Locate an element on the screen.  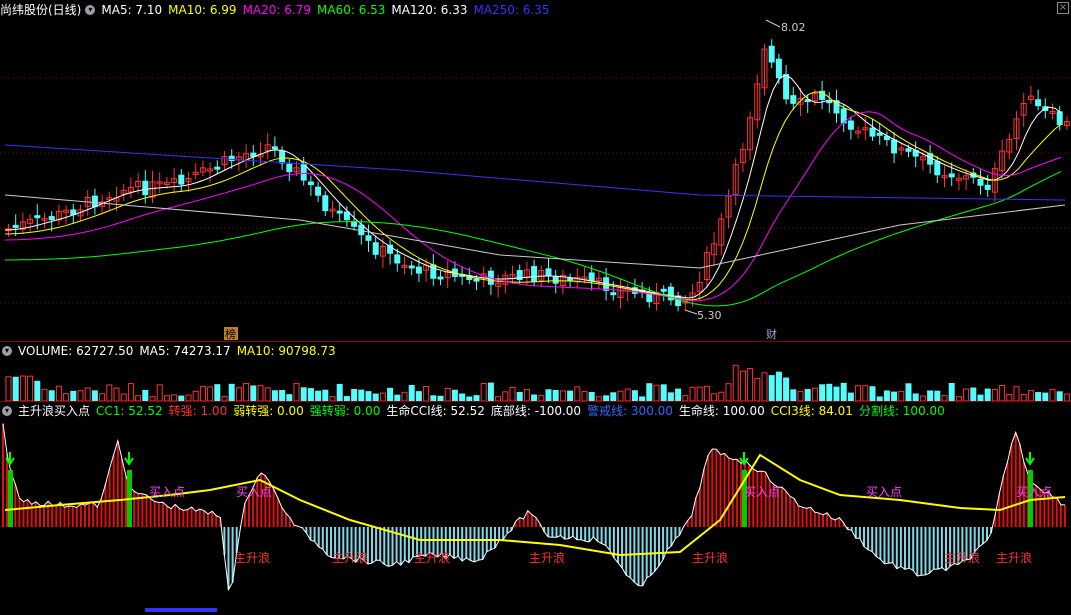
high-pointer is located at coordinates (773, 23).